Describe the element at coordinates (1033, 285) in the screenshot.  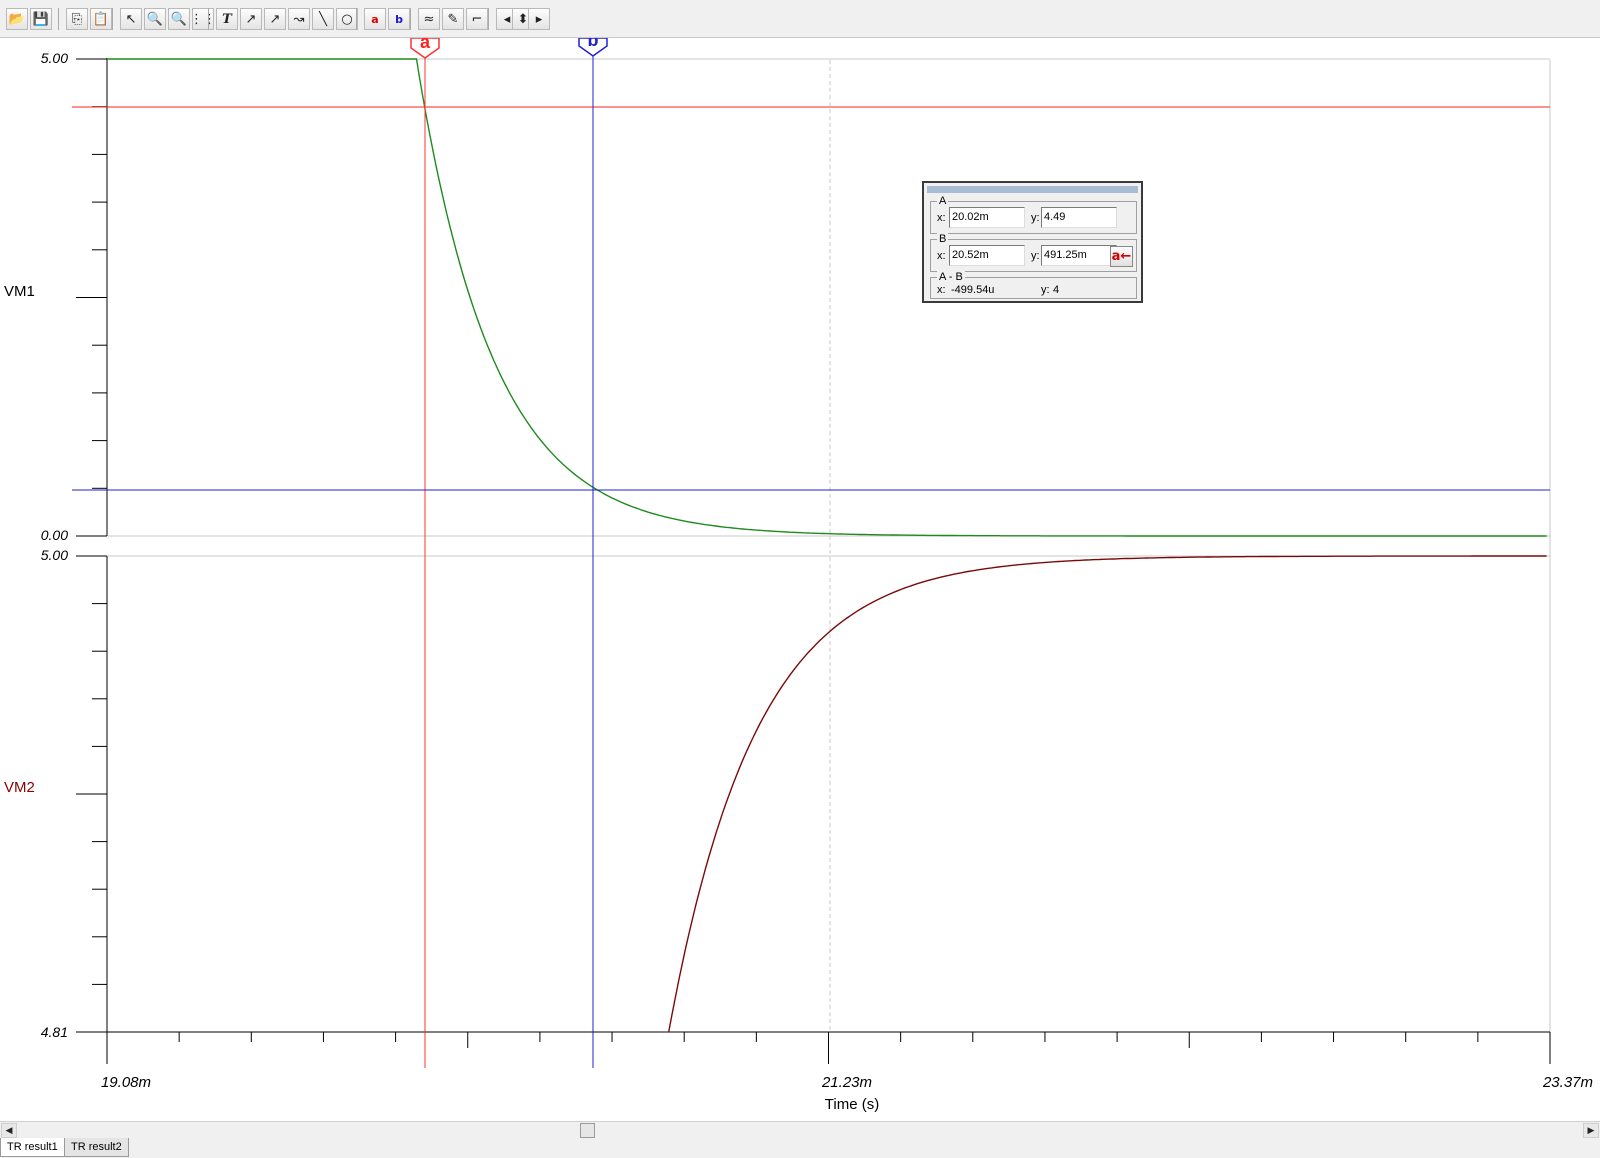
I see `cursor-diff-group: A - B x: -499.54u y: 4` at that location.